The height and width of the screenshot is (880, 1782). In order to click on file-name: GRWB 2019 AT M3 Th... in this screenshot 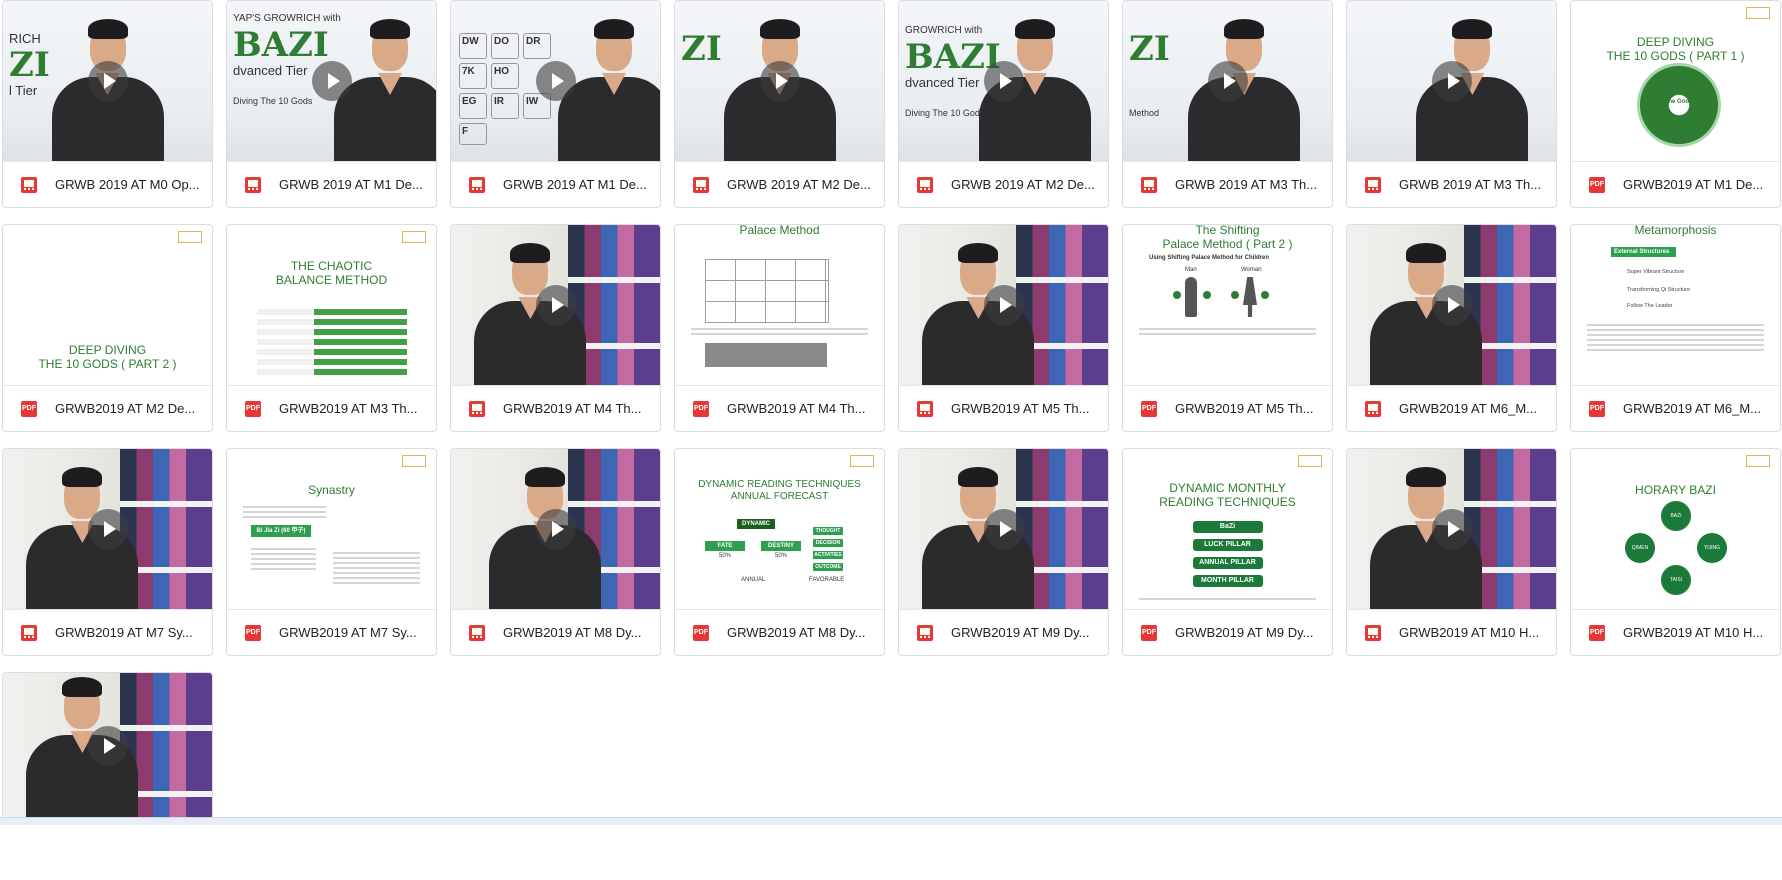, I will do `click(1246, 184)`.